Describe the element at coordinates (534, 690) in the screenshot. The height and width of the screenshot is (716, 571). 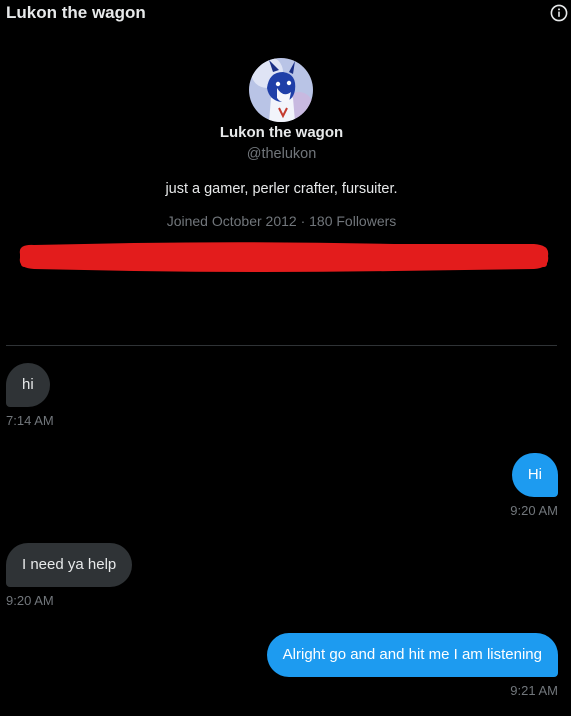
I see `message-timestamp: 9:21 AM` at that location.